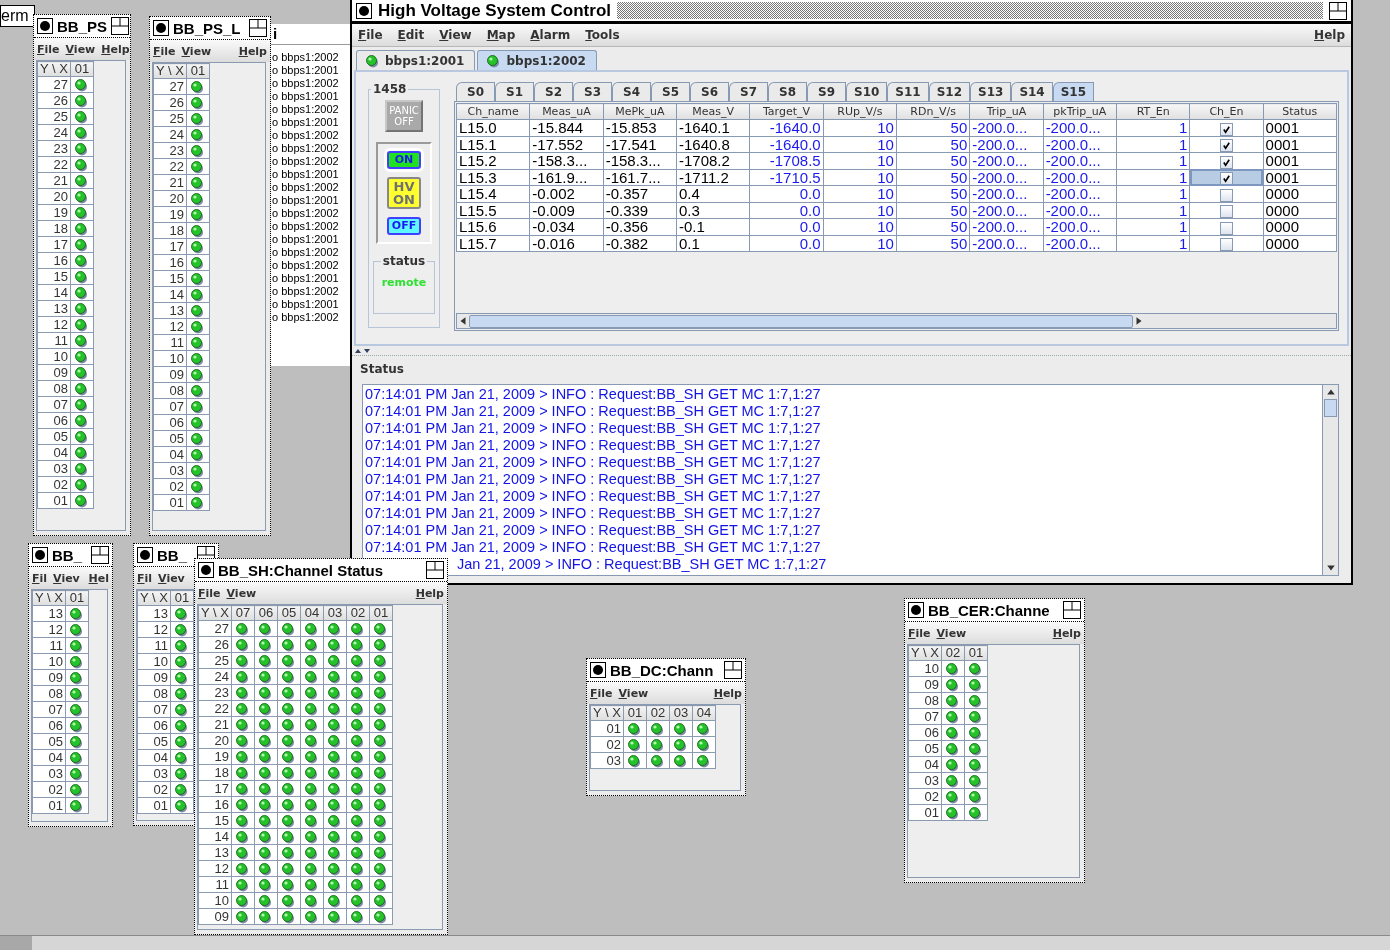 This screenshot has width=1390, height=950. Describe the element at coordinates (1300, 111) in the screenshot. I see `column-header: Status` at that location.